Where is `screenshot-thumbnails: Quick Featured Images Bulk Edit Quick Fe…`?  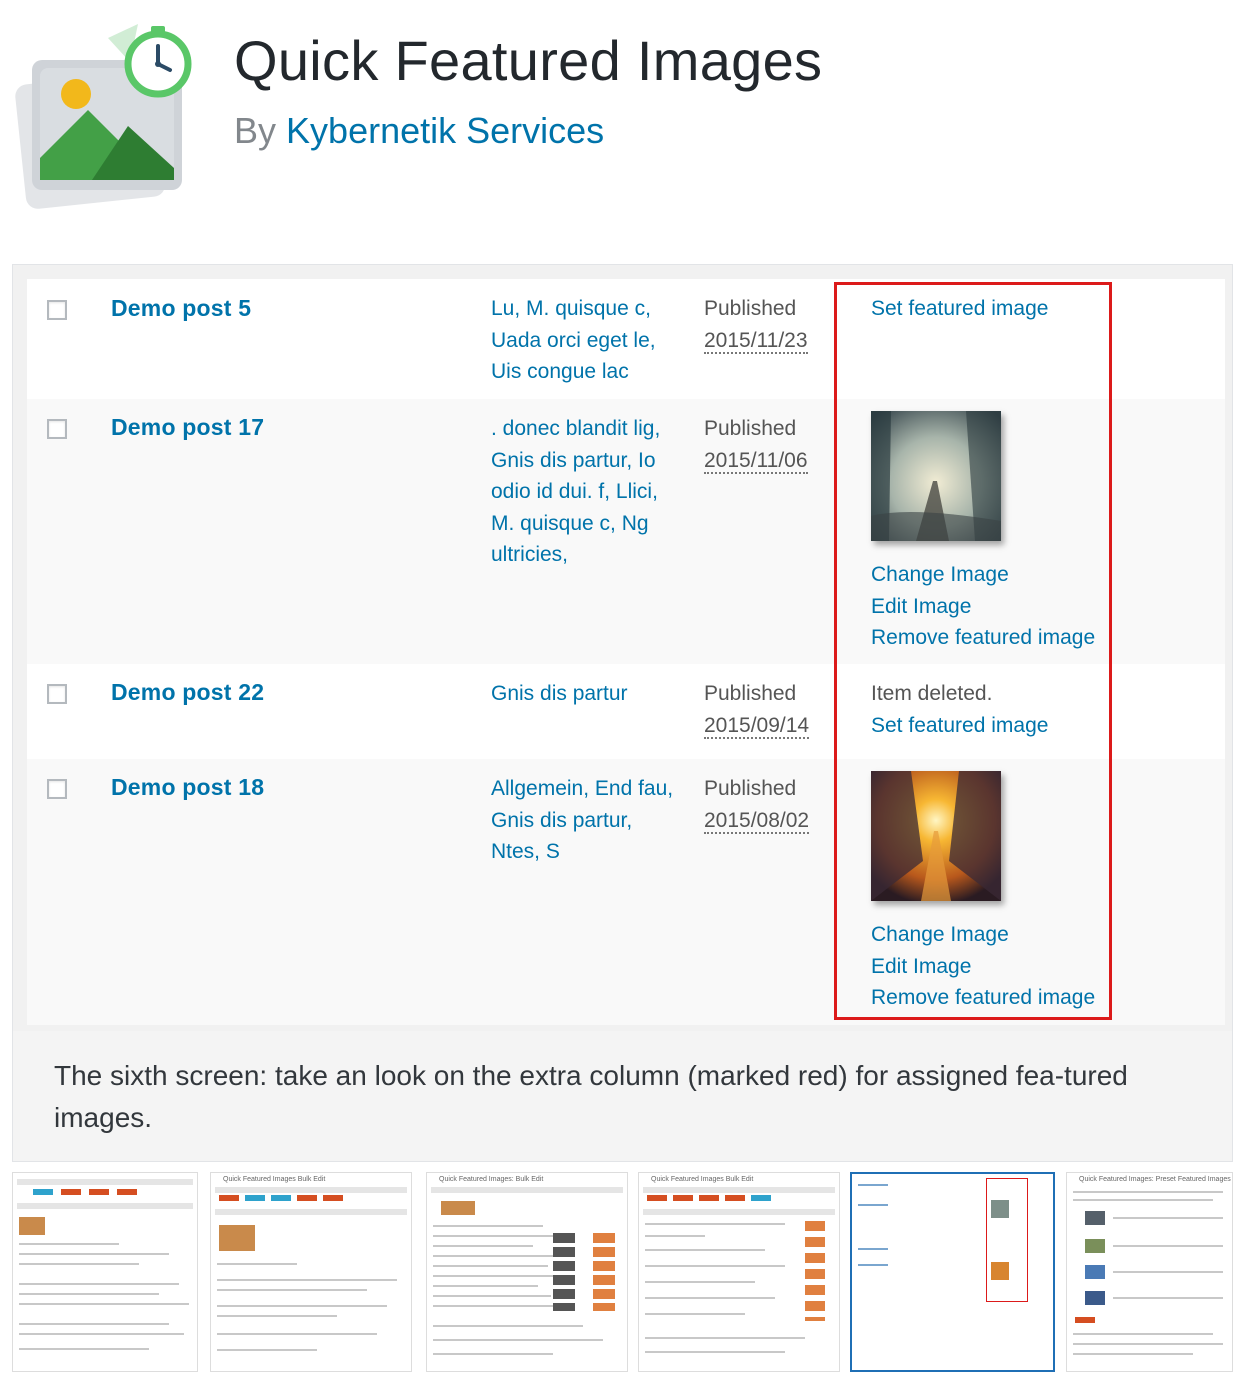
screenshot-thumbnails: Quick Featured Images Bulk Edit Quick Fe… is located at coordinates (622, 1272).